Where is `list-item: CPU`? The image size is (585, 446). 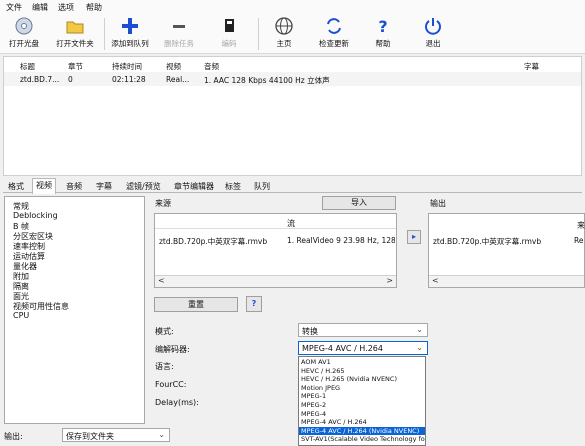 list-item: CPU is located at coordinates (21, 315).